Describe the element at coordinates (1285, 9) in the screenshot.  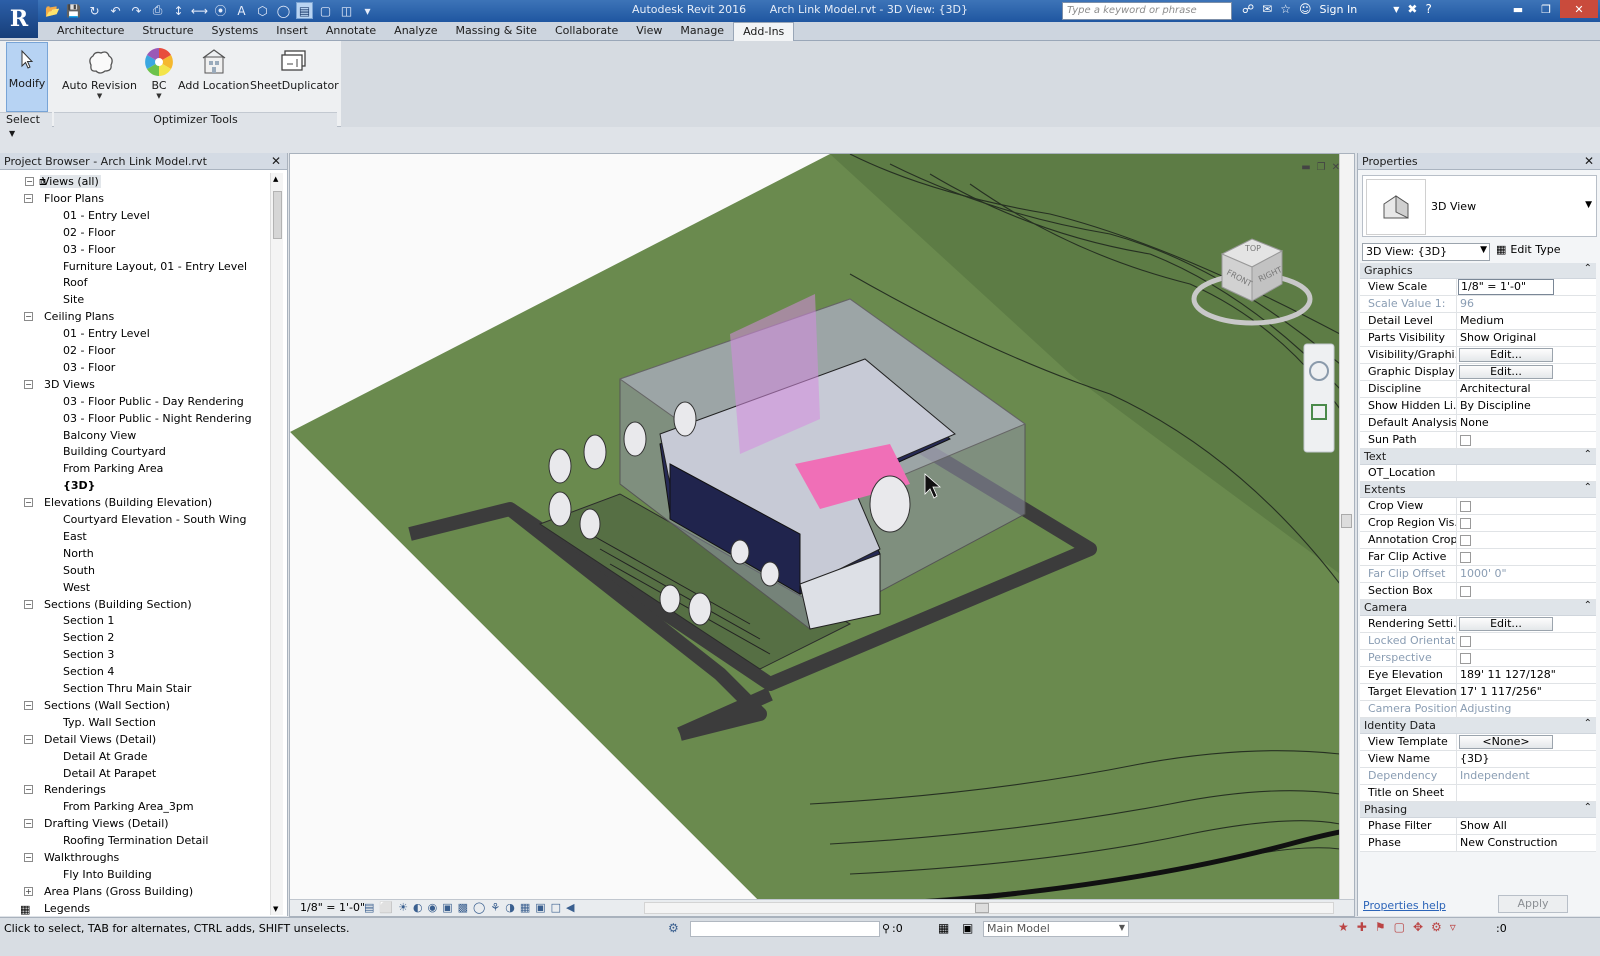
I see `star-icon: ☆` at that location.